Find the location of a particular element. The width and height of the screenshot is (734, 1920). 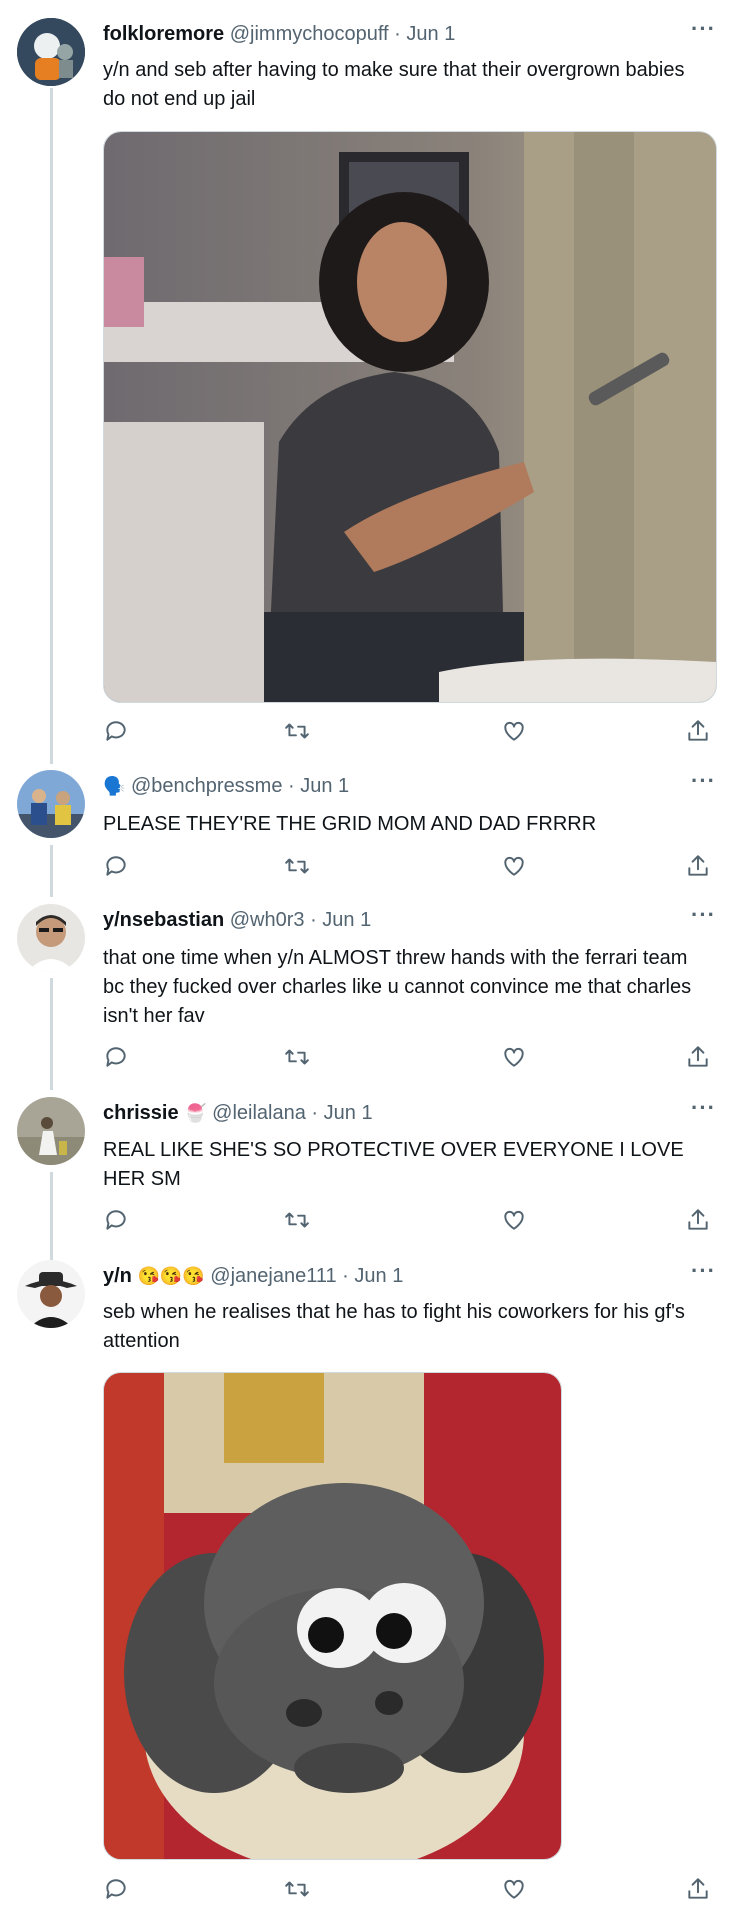

display-name: y/n is located at coordinates (117, 1276).